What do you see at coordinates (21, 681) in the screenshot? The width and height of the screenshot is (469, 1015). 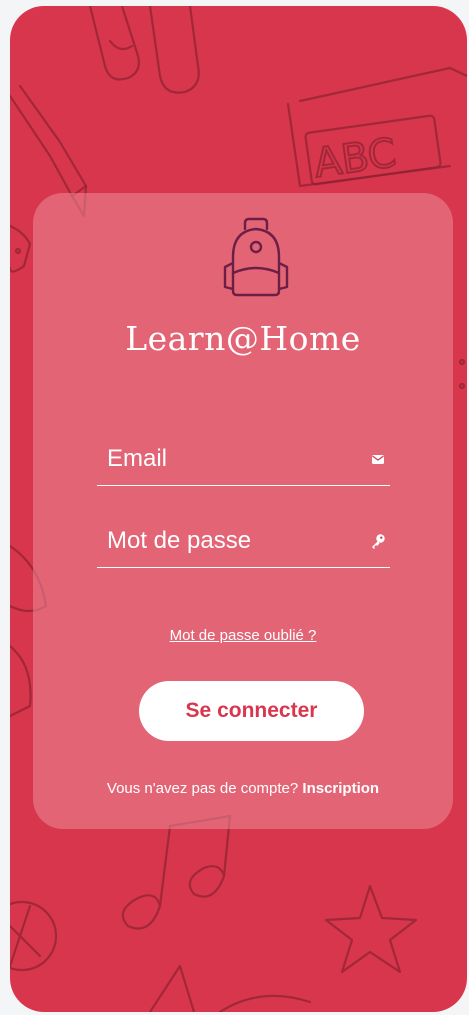 I see `hand-doodle` at bounding box center [21, 681].